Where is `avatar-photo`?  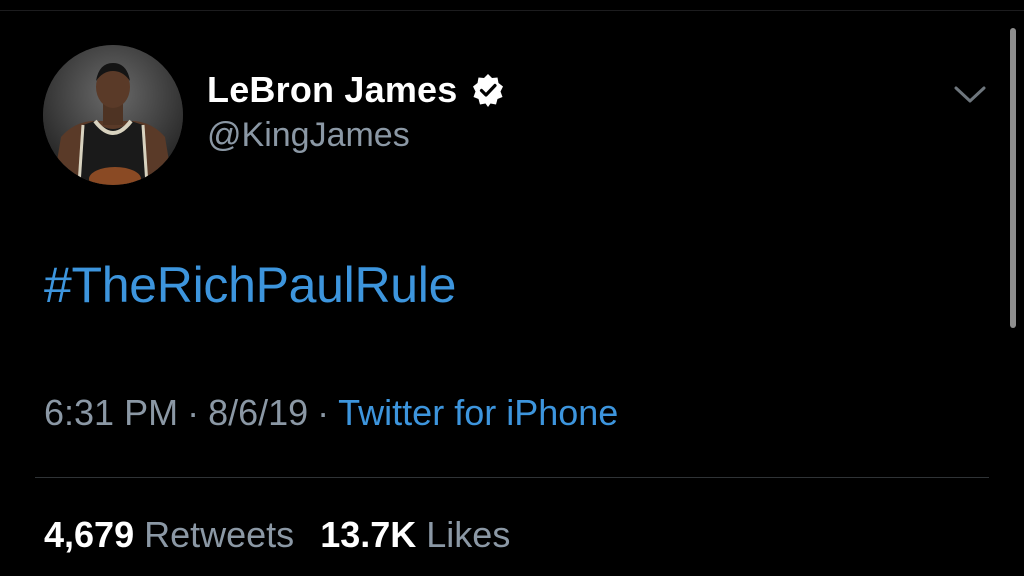
avatar-photo is located at coordinates (113, 115).